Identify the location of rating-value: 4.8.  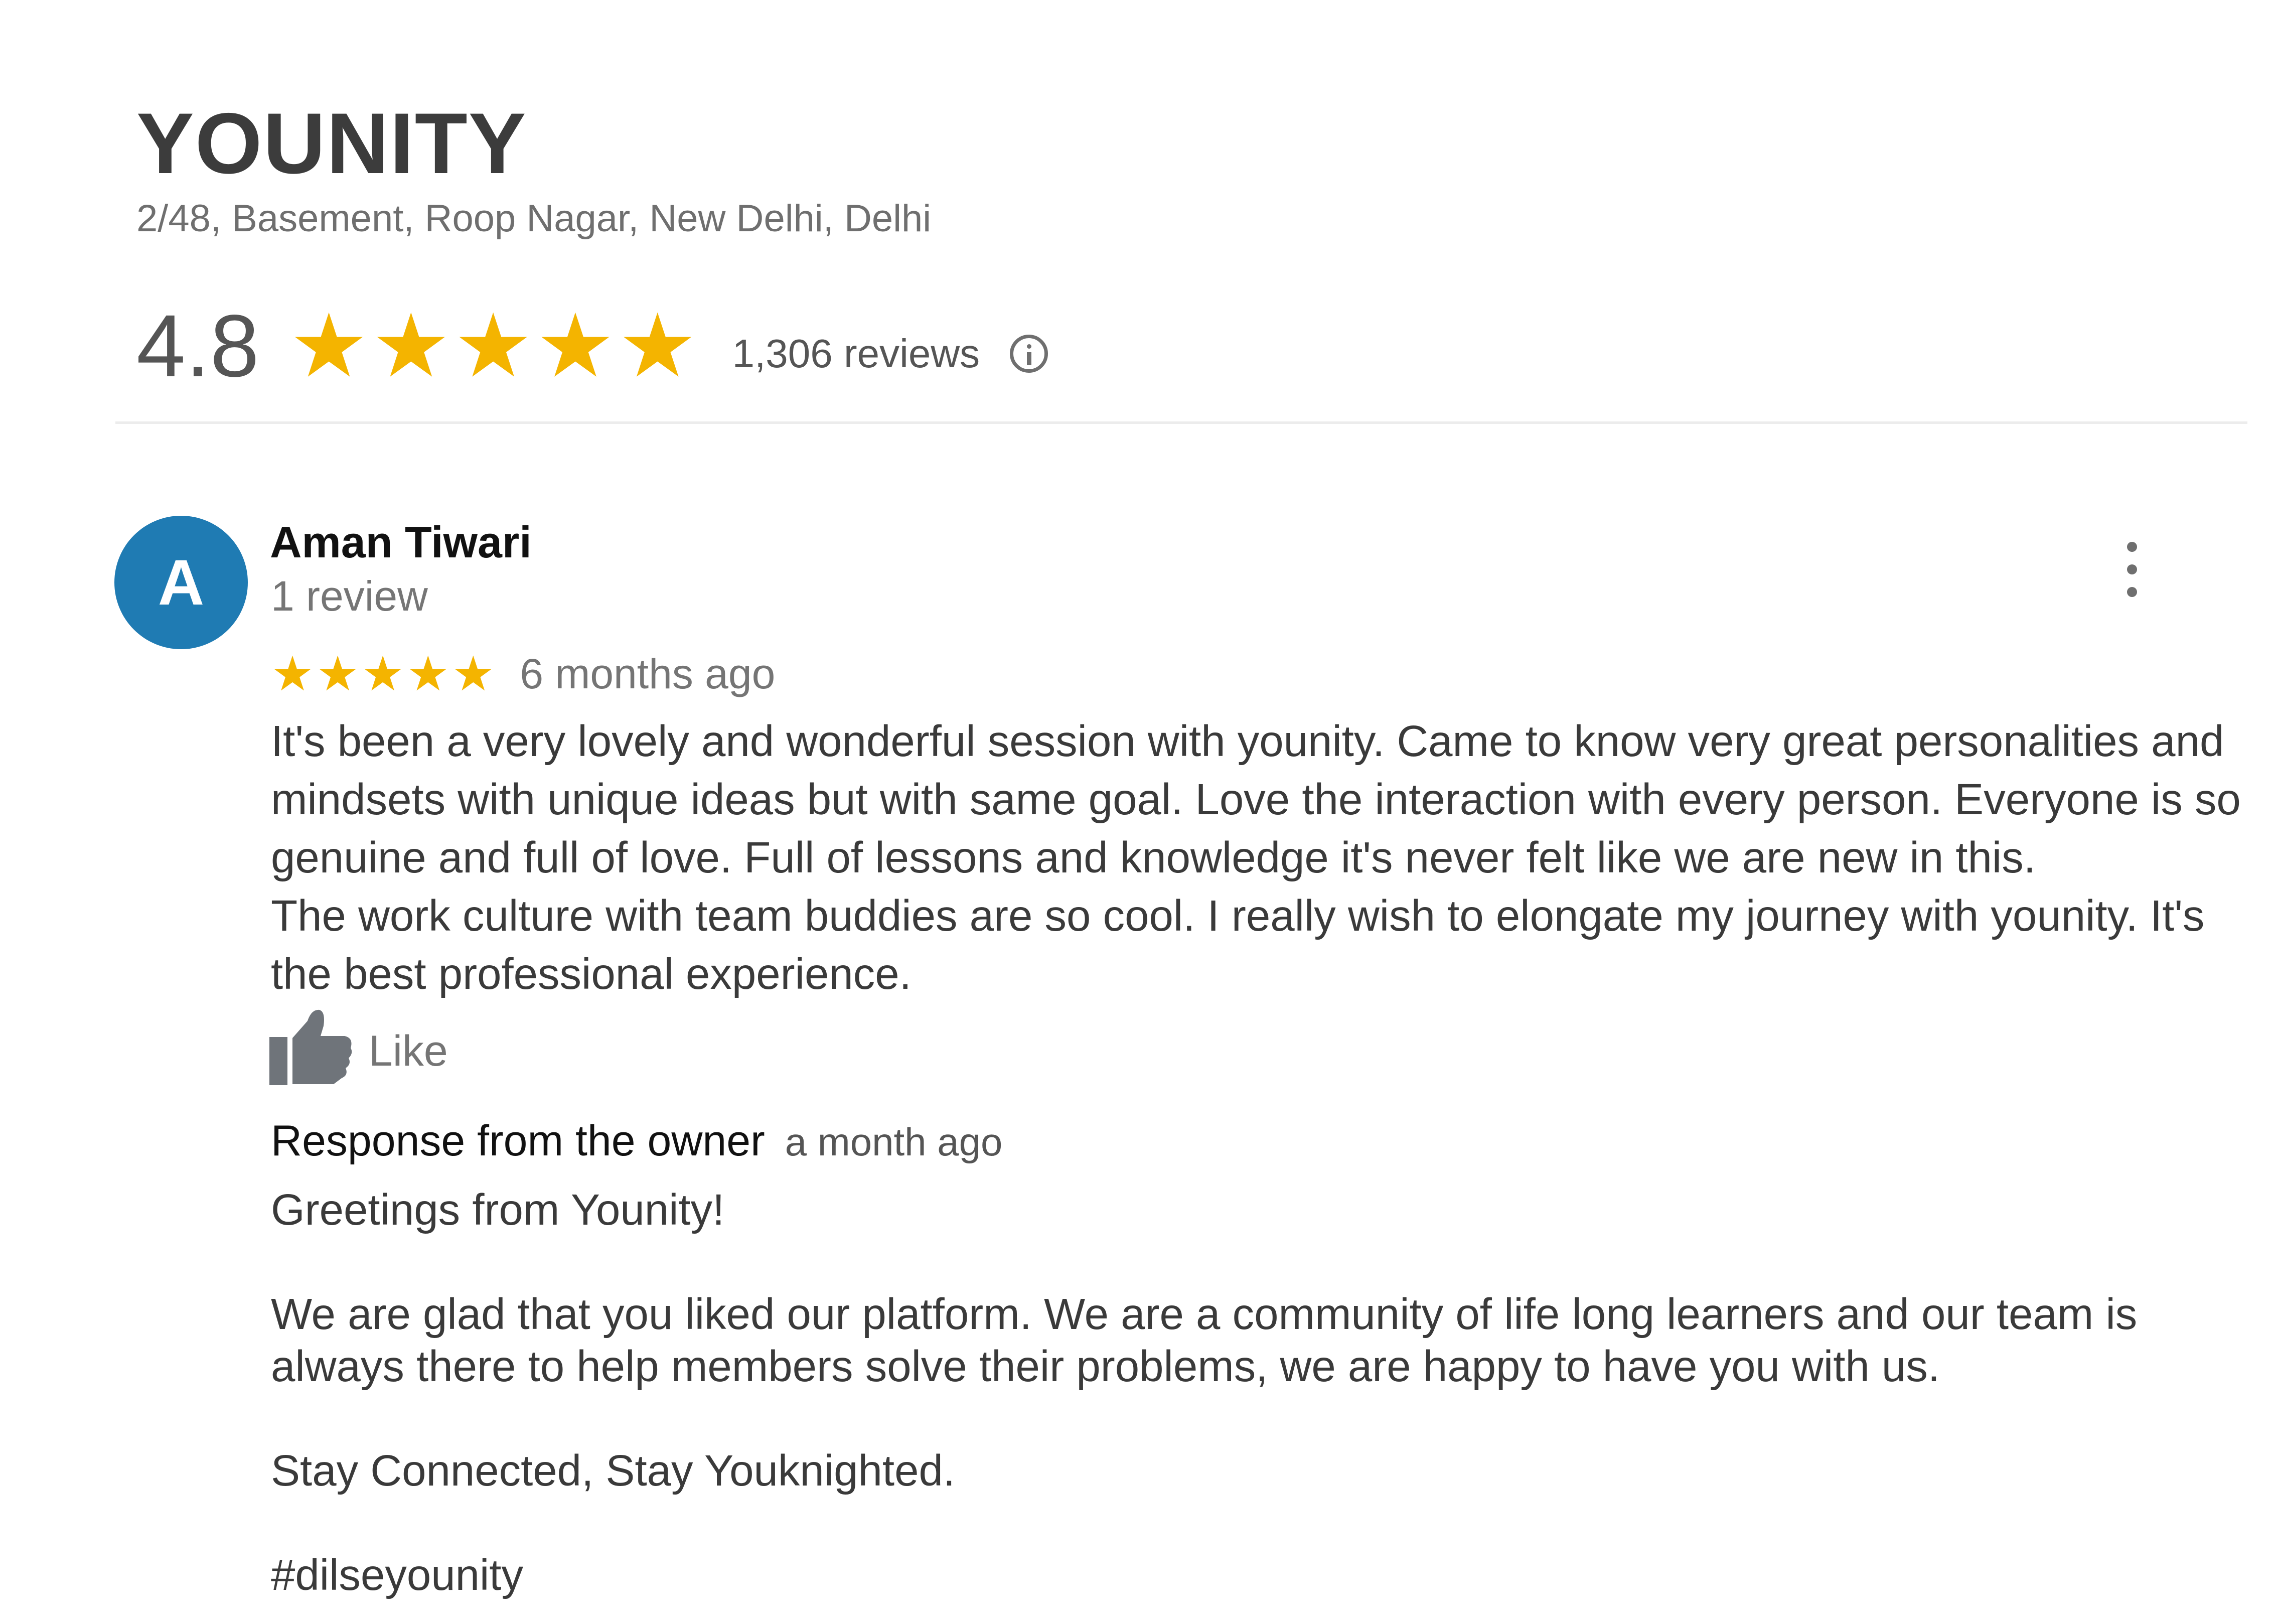
(197, 346).